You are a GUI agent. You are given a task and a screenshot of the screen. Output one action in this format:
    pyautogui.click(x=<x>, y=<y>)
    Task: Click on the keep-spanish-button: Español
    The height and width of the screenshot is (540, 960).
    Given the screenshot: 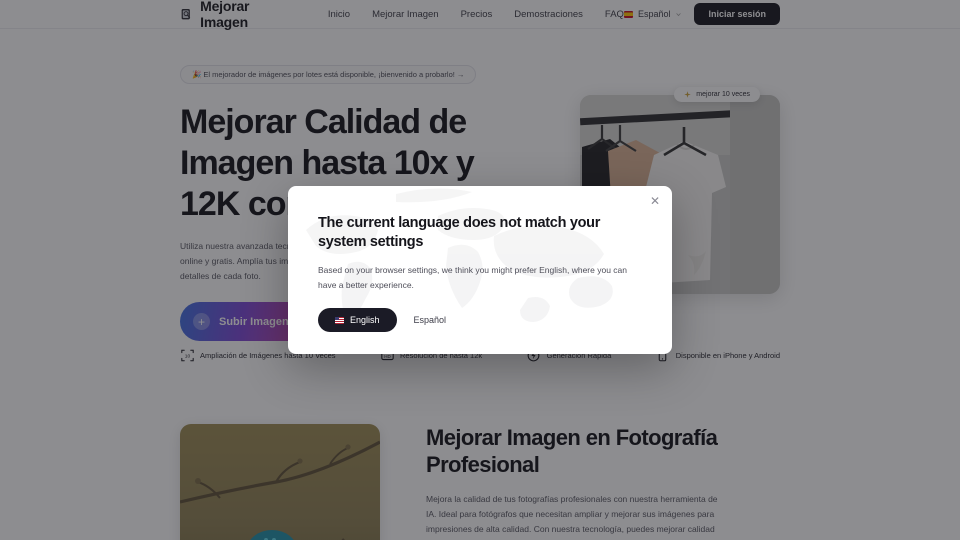 What is the action you would take?
    pyautogui.click(x=430, y=320)
    